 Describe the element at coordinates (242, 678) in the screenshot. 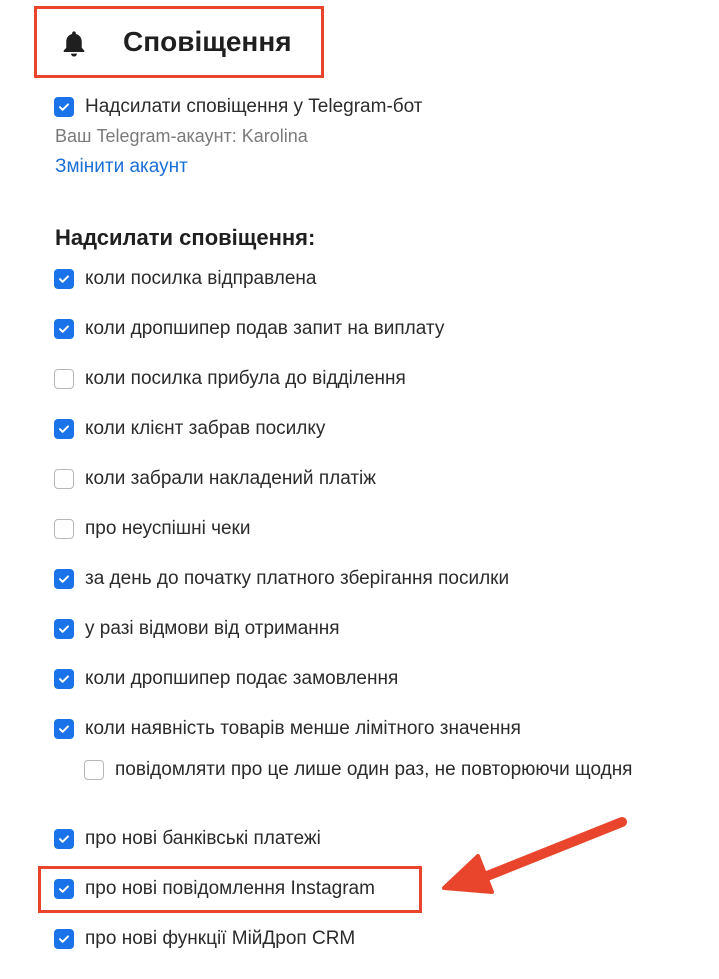

I see `notification-item-label: коли дропшипер подає замовлення` at that location.